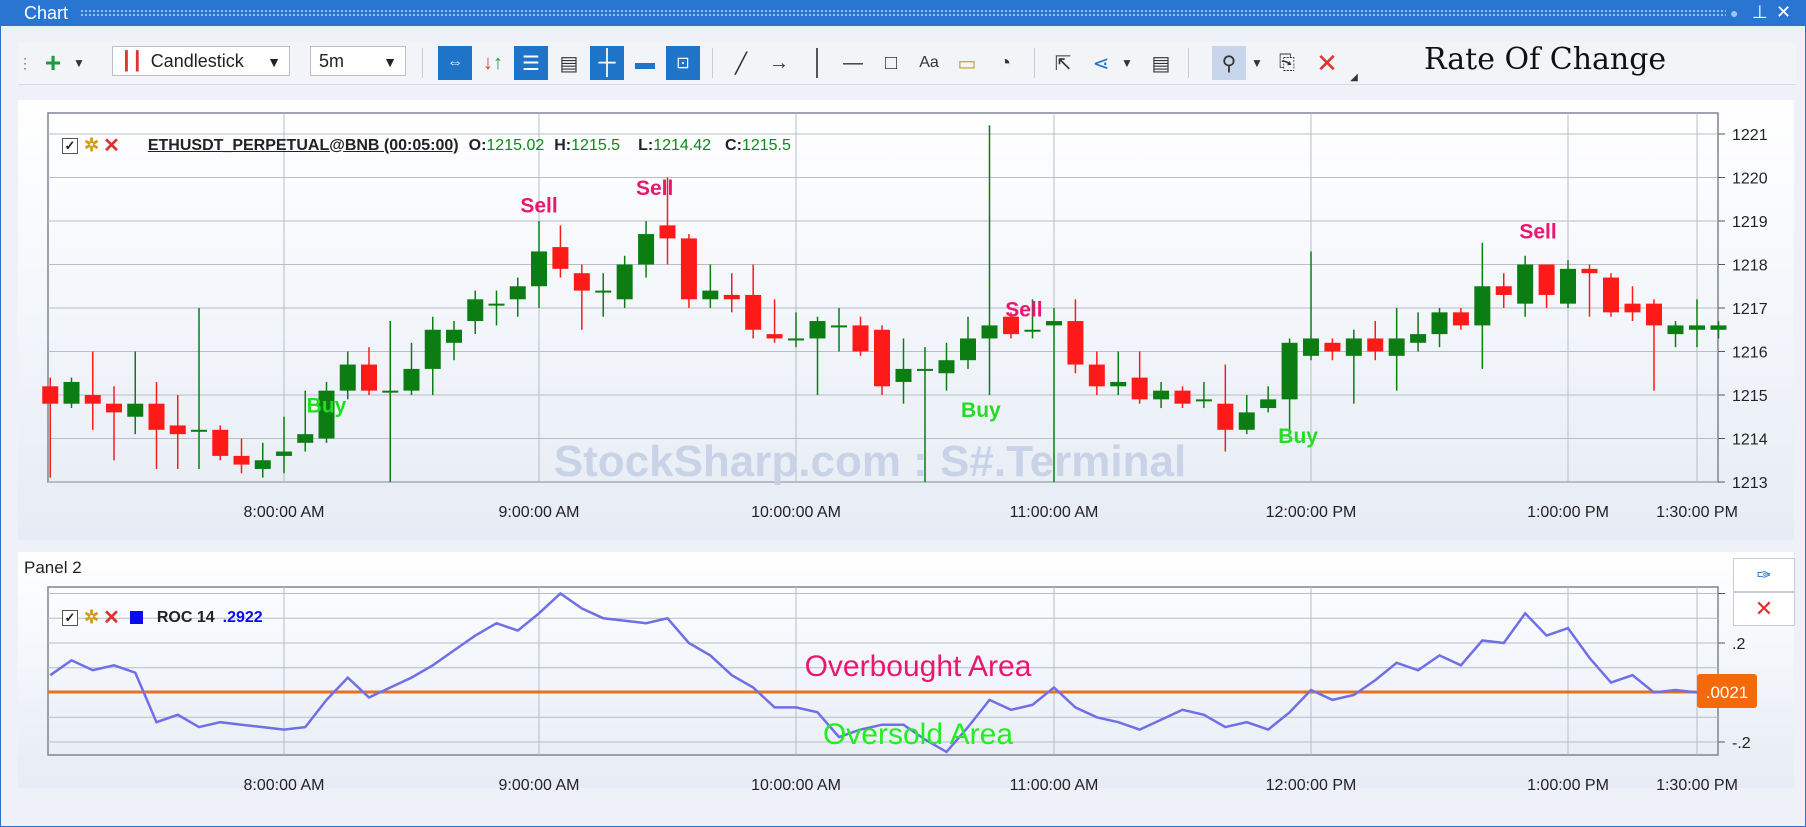 Image resolution: width=1806 pixels, height=827 pixels. Describe the element at coordinates (918, 734) in the screenshot. I see `oversold-label: Oversold Area` at that location.